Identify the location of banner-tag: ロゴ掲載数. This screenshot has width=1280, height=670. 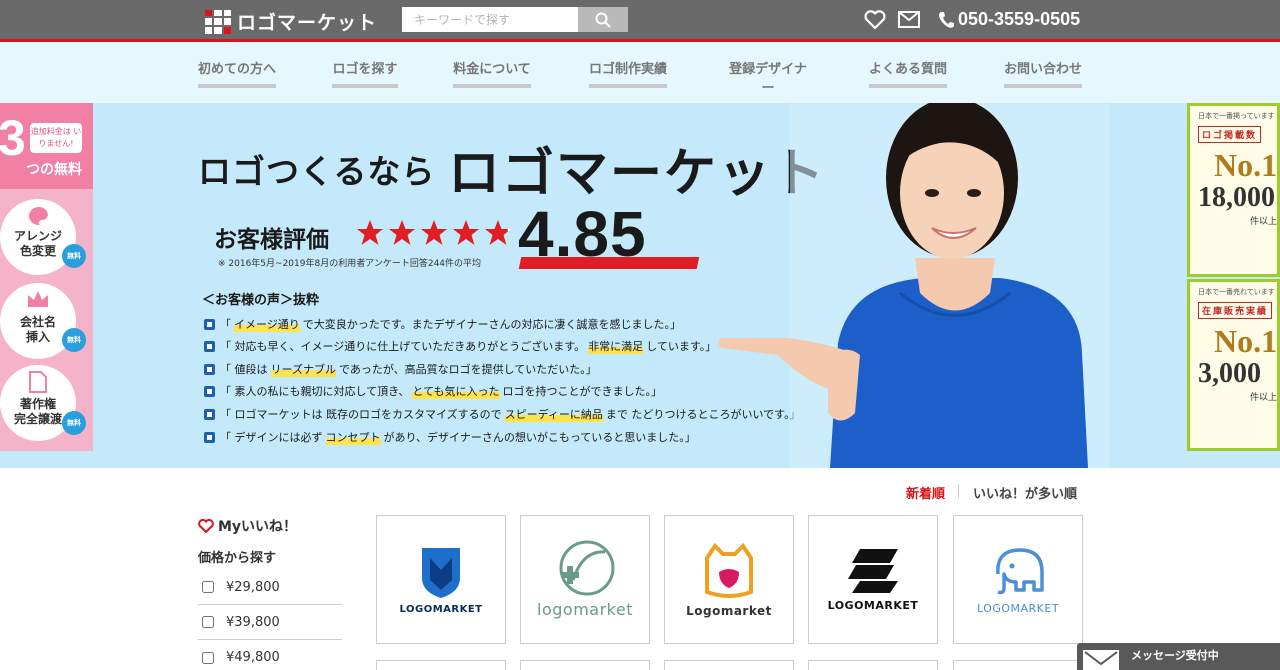
(1230, 134).